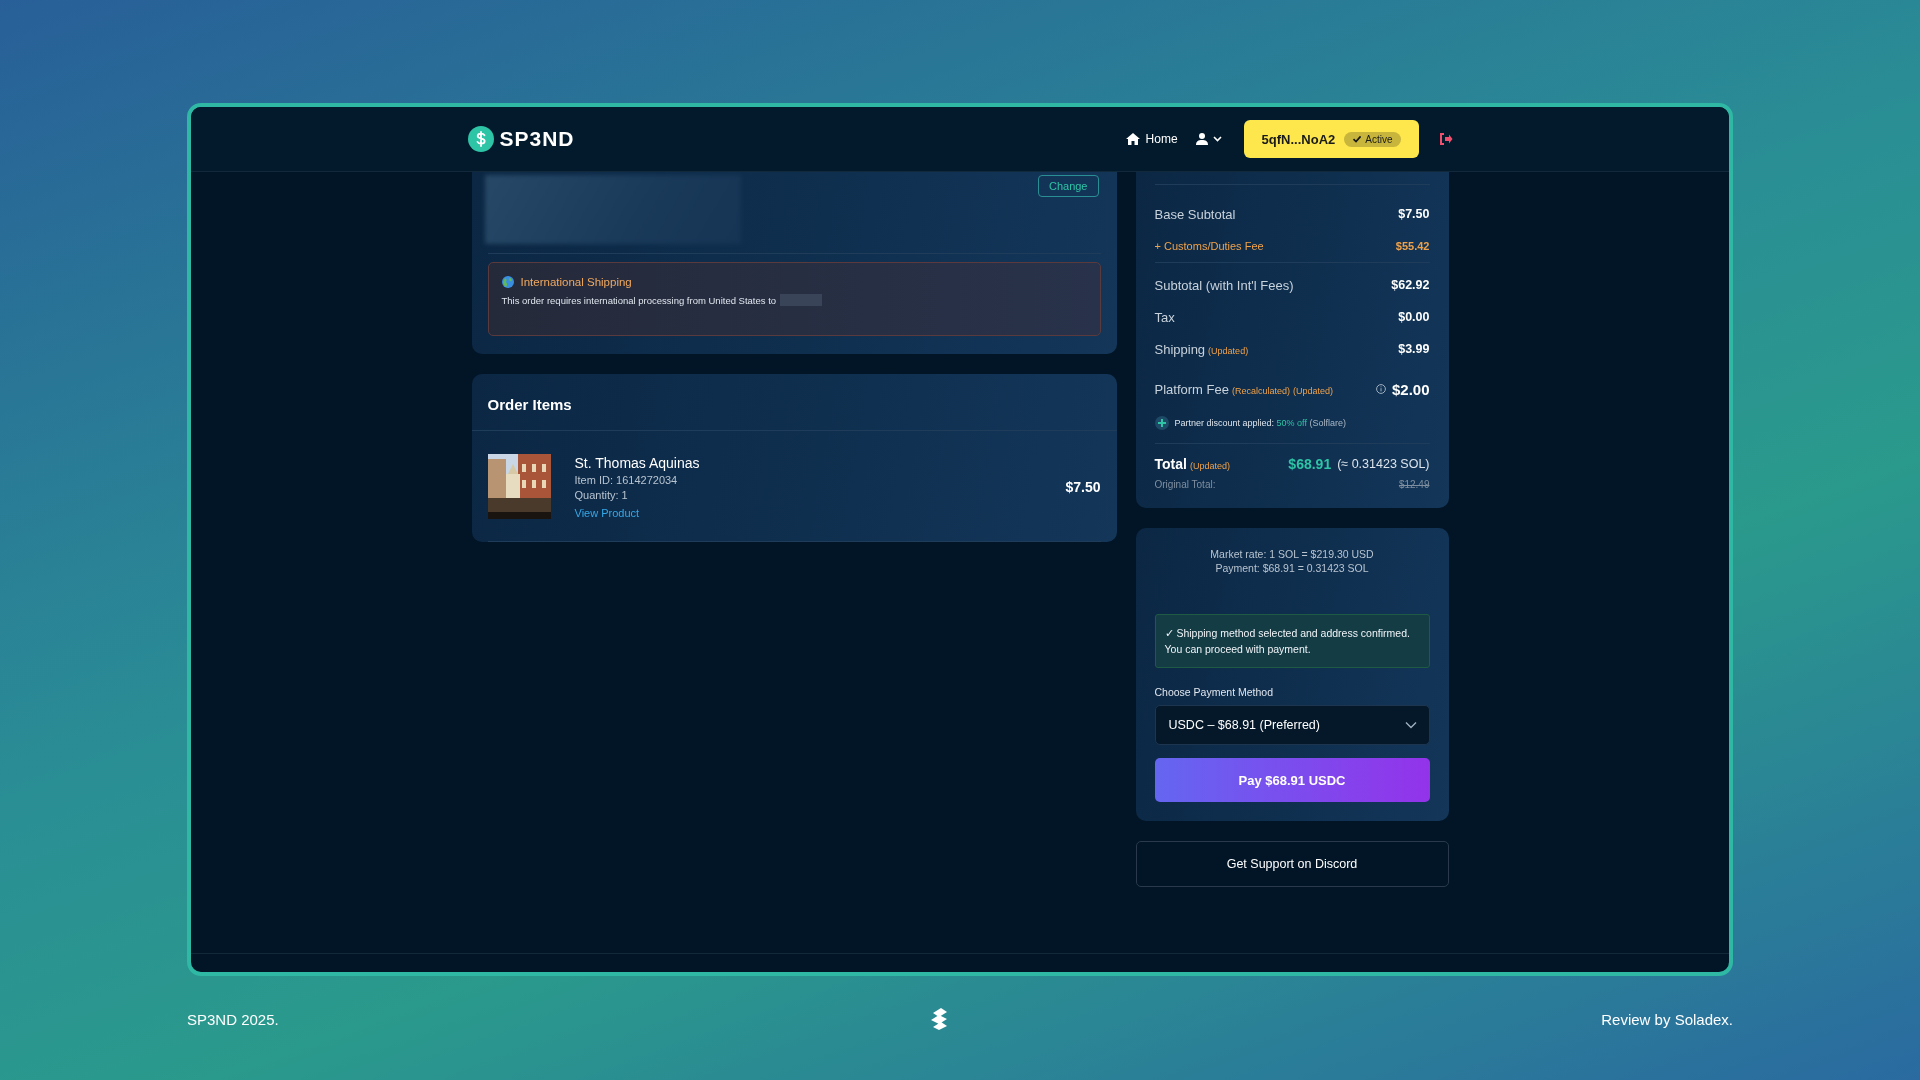 The height and width of the screenshot is (1080, 1920). Describe the element at coordinates (1224, 285) in the screenshot. I see `summary-label: Subtotal (with Int'l Fees)` at that location.